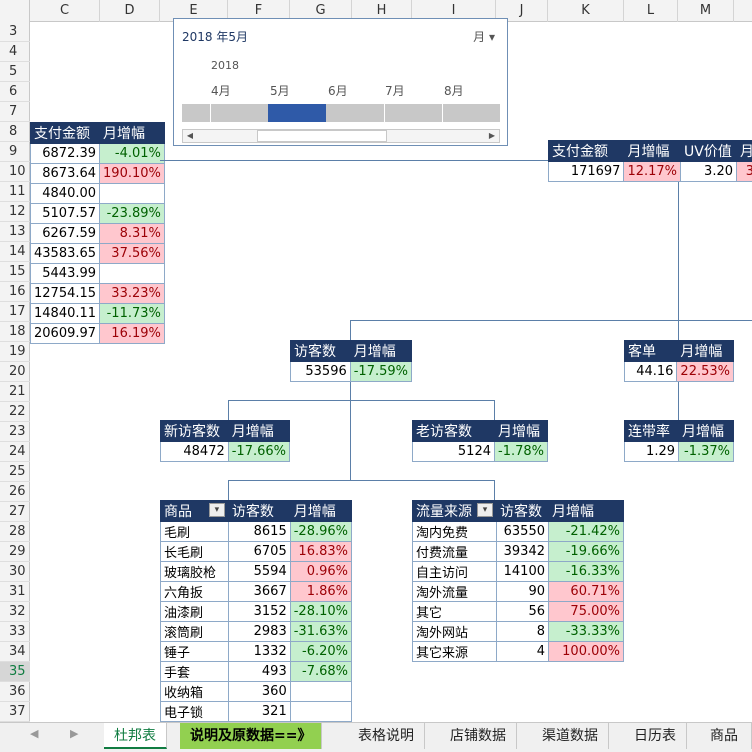  Describe the element at coordinates (15, 152) in the screenshot. I see `row-header-9: 9` at that location.